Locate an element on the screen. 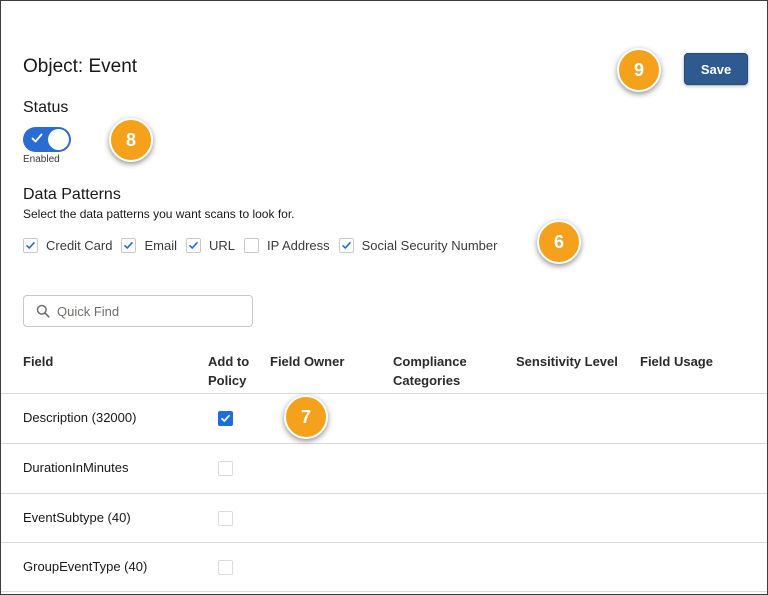 The height and width of the screenshot is (595, 768). callout-badge: 9 is located at coordinates (639, 70).